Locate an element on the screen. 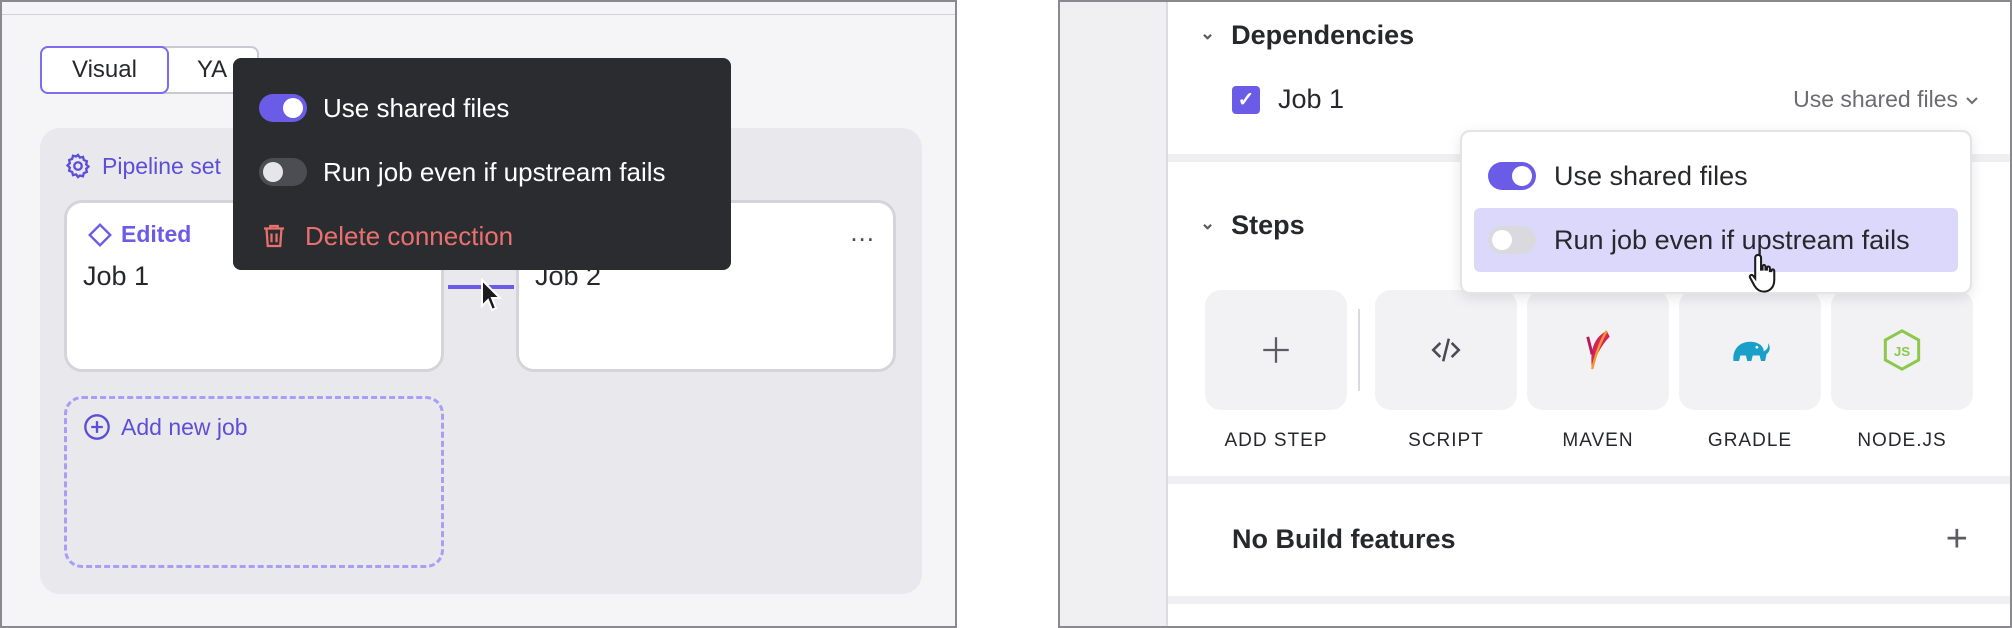  step-tile-script: SCRIPT is located at coordinates (1446, 371).